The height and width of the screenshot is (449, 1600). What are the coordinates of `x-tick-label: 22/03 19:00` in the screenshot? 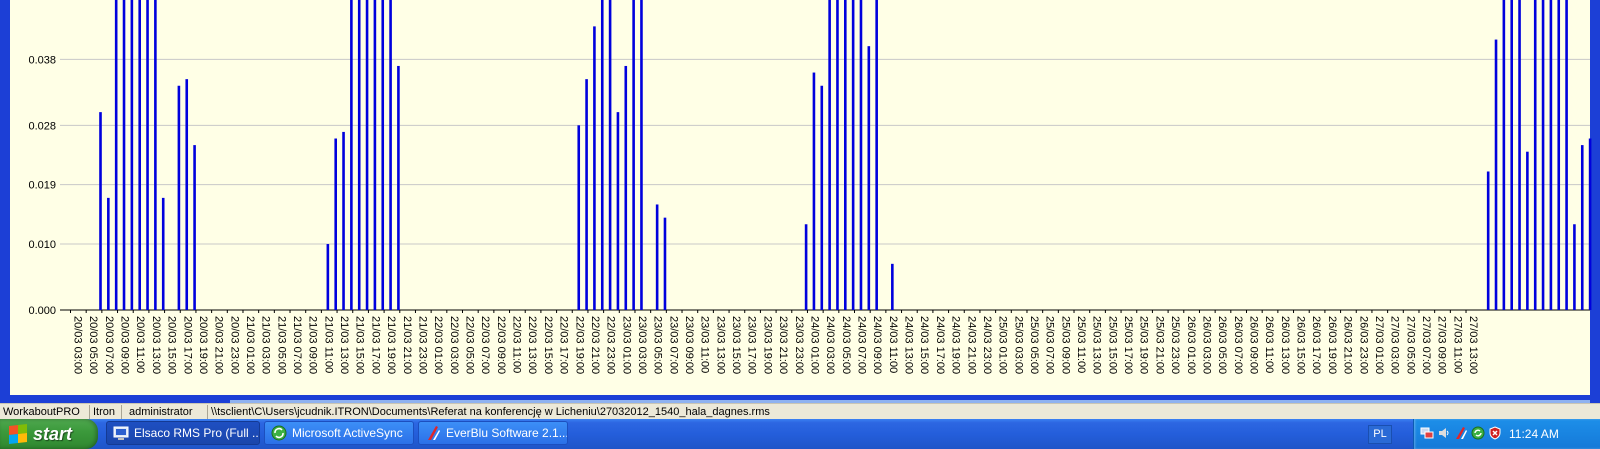 It's located at (579, 345).